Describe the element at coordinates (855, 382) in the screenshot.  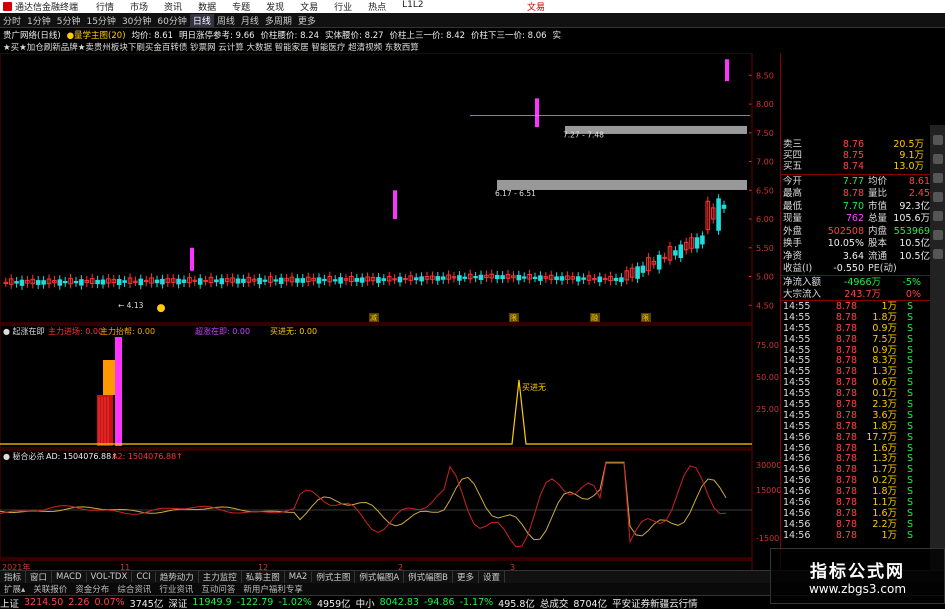
I see `tick-row: 14:55 8.78 0.6万 S` at that location.